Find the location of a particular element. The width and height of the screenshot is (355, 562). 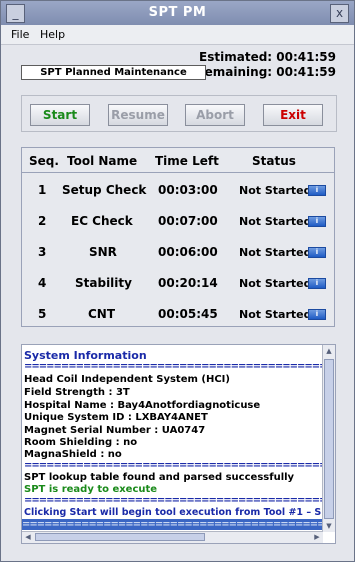

abort-button: Abort is located at coordinates (215, 115).